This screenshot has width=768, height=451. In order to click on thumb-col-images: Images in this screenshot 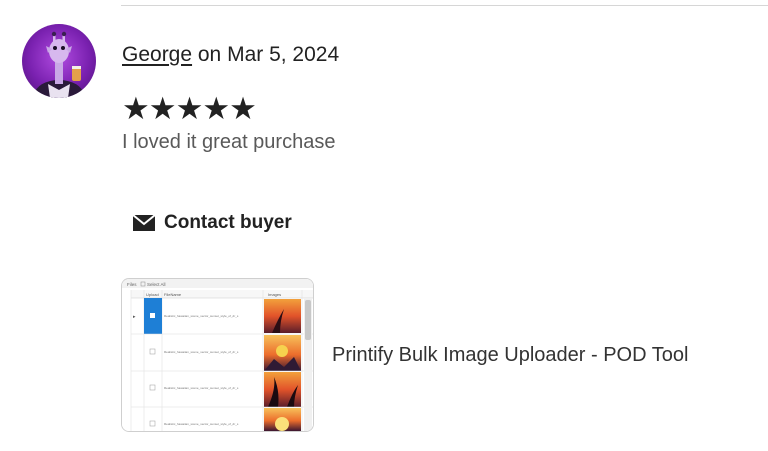, I will do `click(274, 294)`.